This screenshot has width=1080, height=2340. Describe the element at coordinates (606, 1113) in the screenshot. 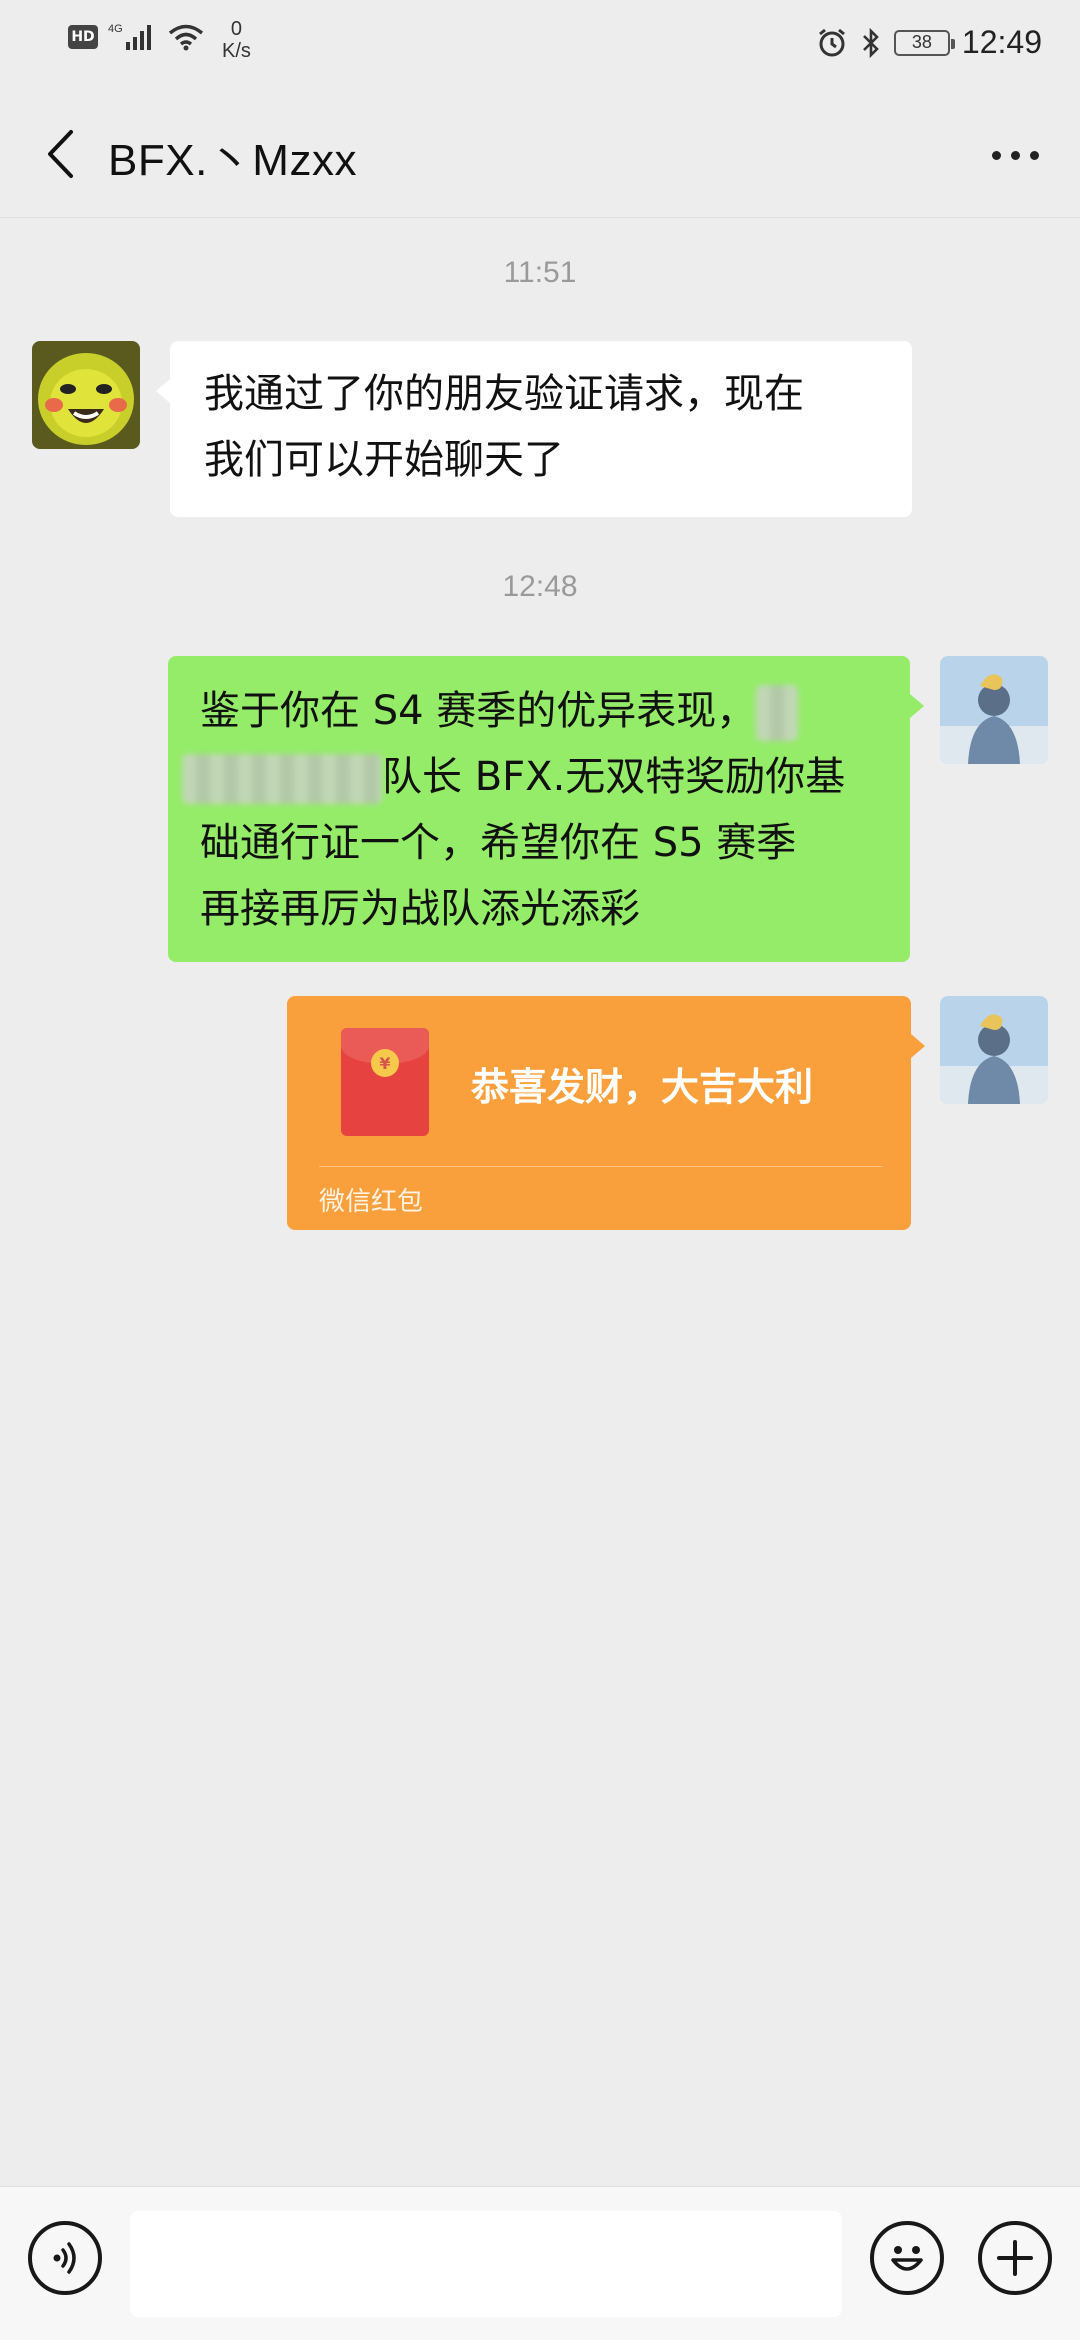

I see `red-envelope-message: ¥ 恭喜发财，大吉大利 微信红包` at that location.